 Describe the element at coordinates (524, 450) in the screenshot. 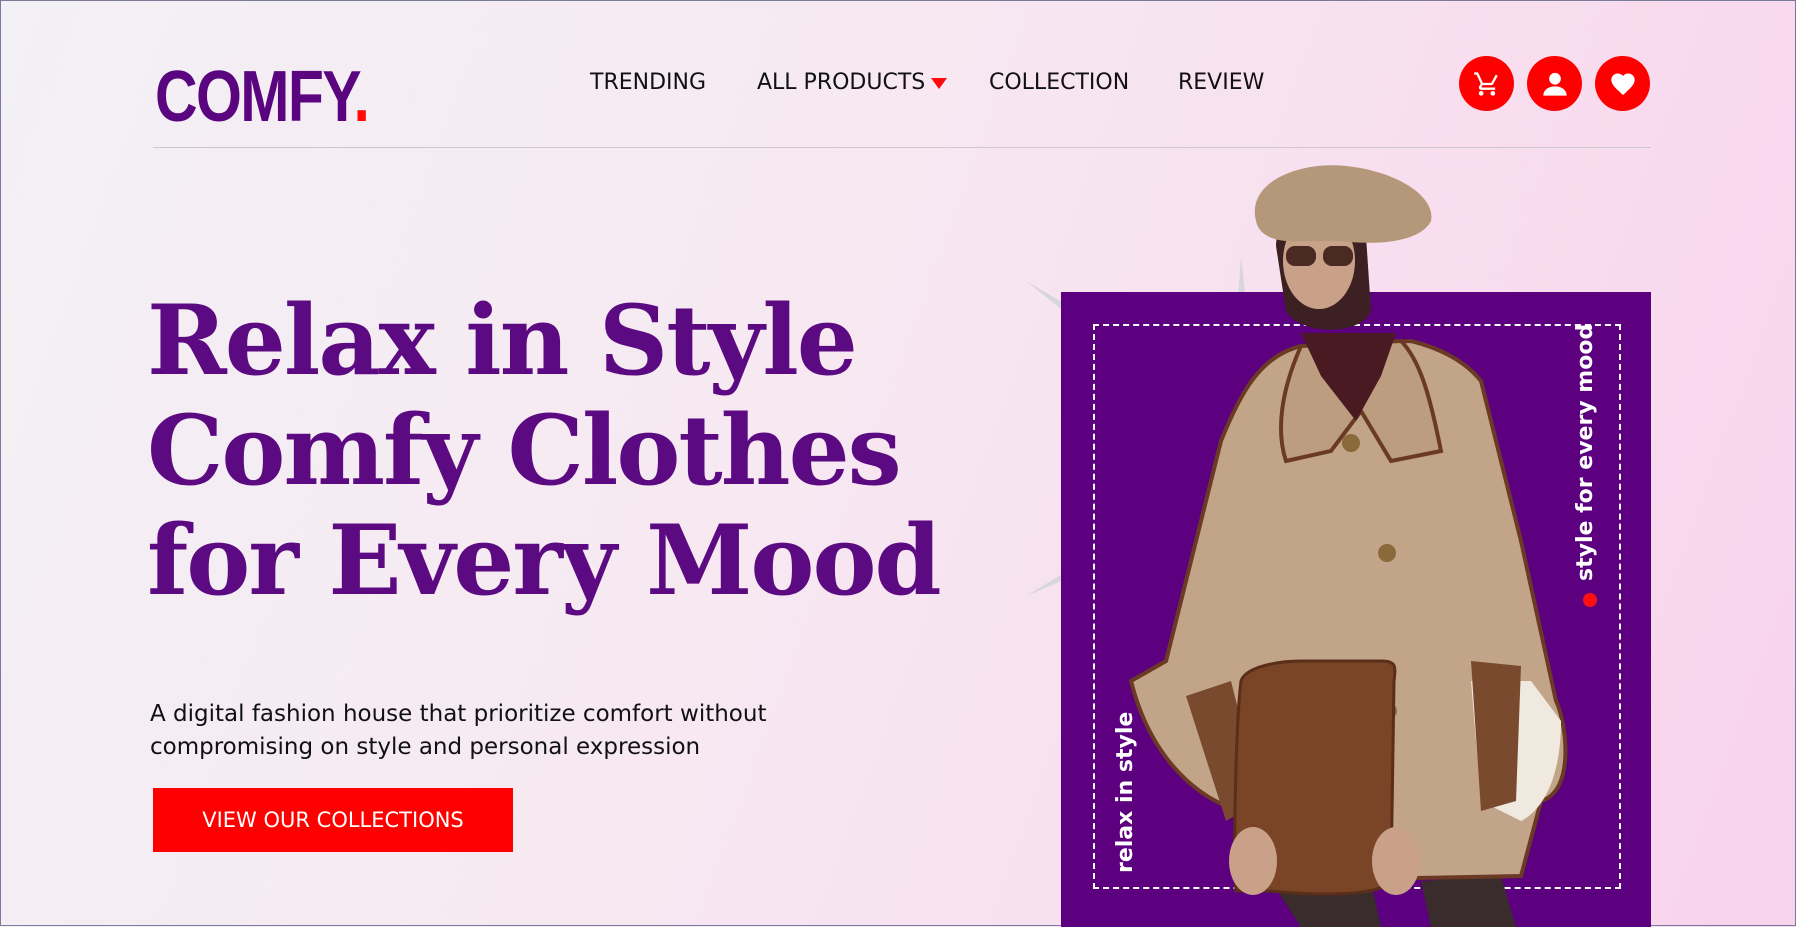

I see `headline-line-2: Comfy Clothes` at that location.